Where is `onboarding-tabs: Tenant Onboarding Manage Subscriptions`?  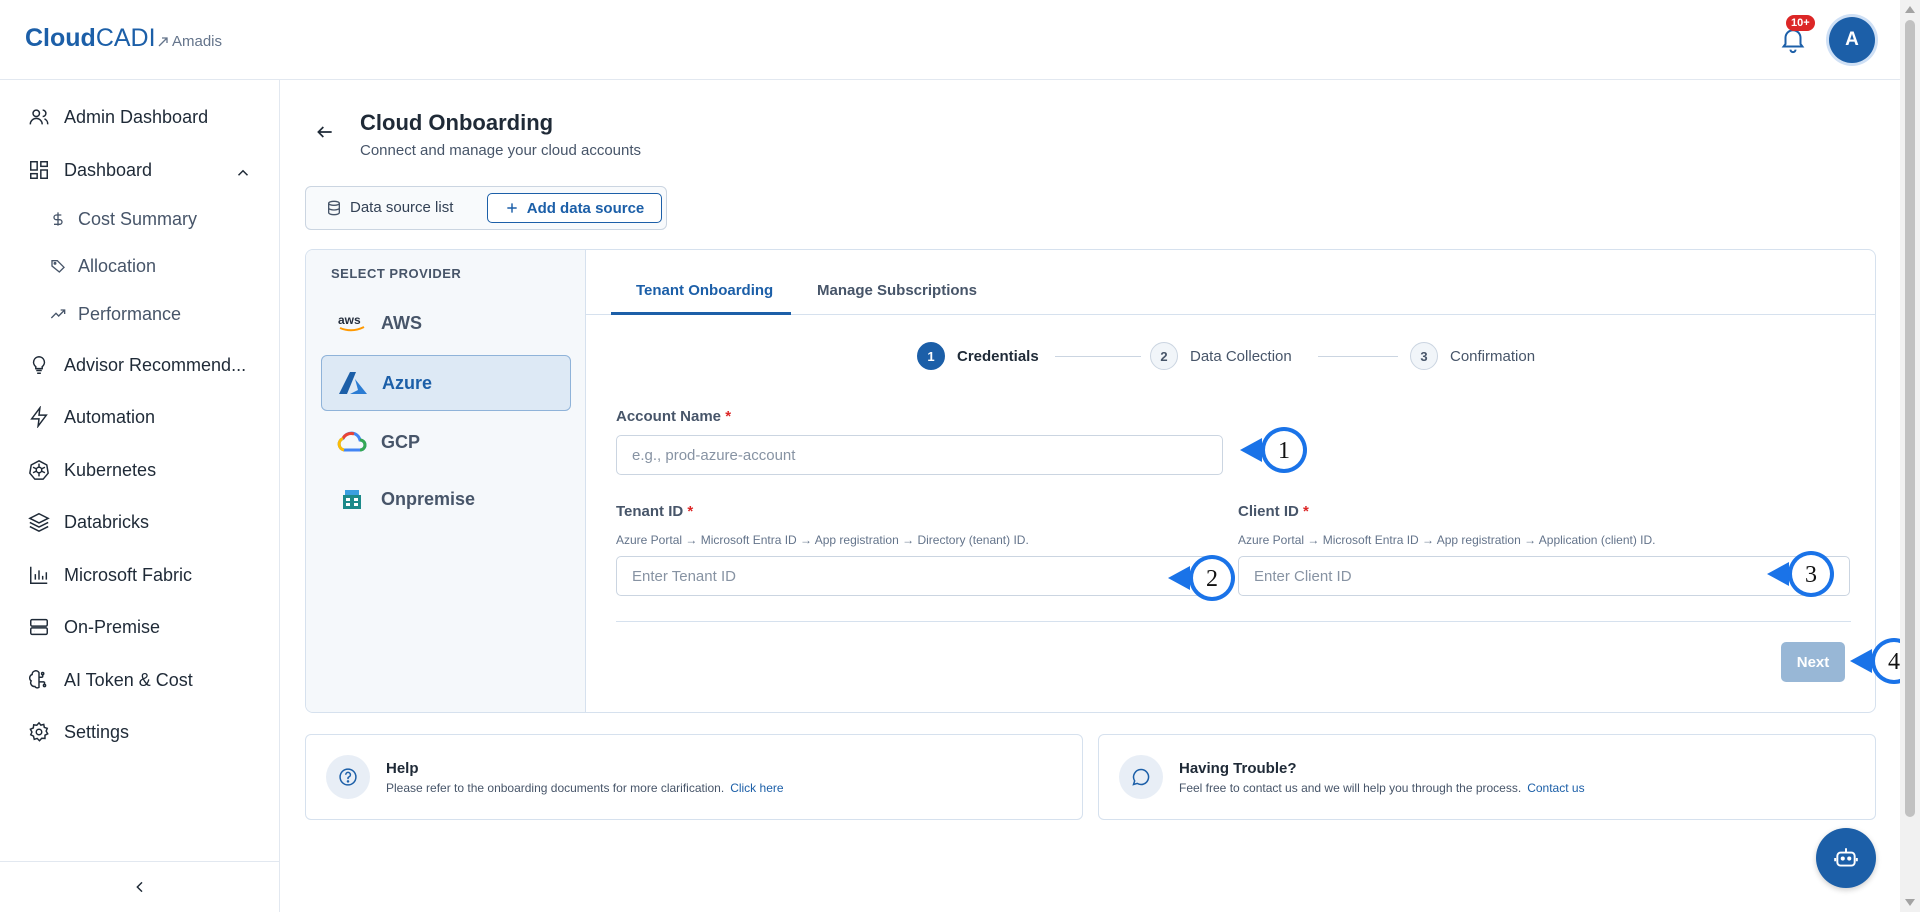
onboarding-tabs: Tenant Onboarding Manage Subscriptions is located at coordinates (1230, 282).